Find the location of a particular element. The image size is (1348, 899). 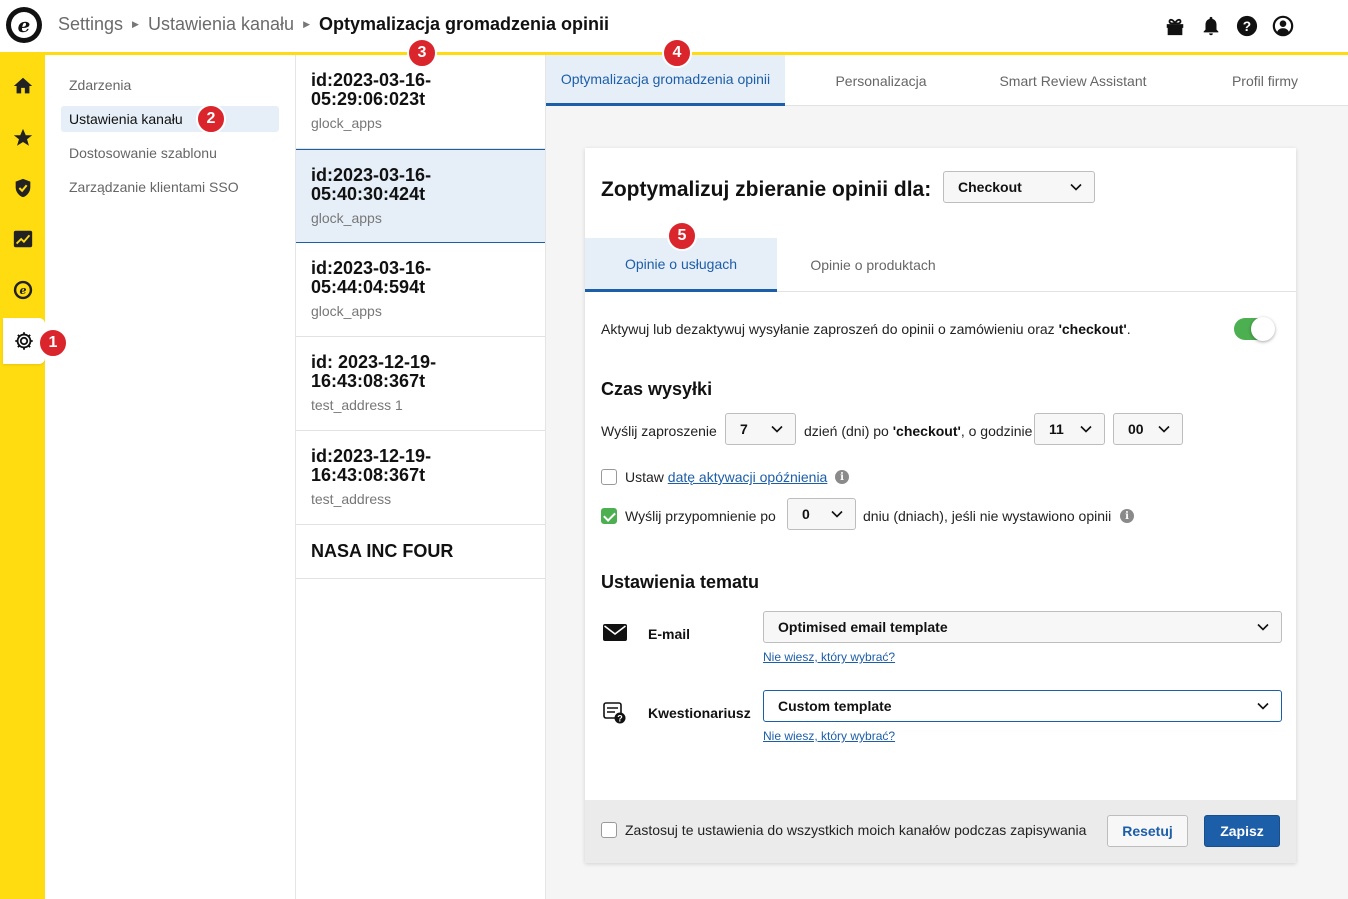

channel-item: id:2023-03-16-05:29:06:023t glock_apps is located at coordinates (420, 102).